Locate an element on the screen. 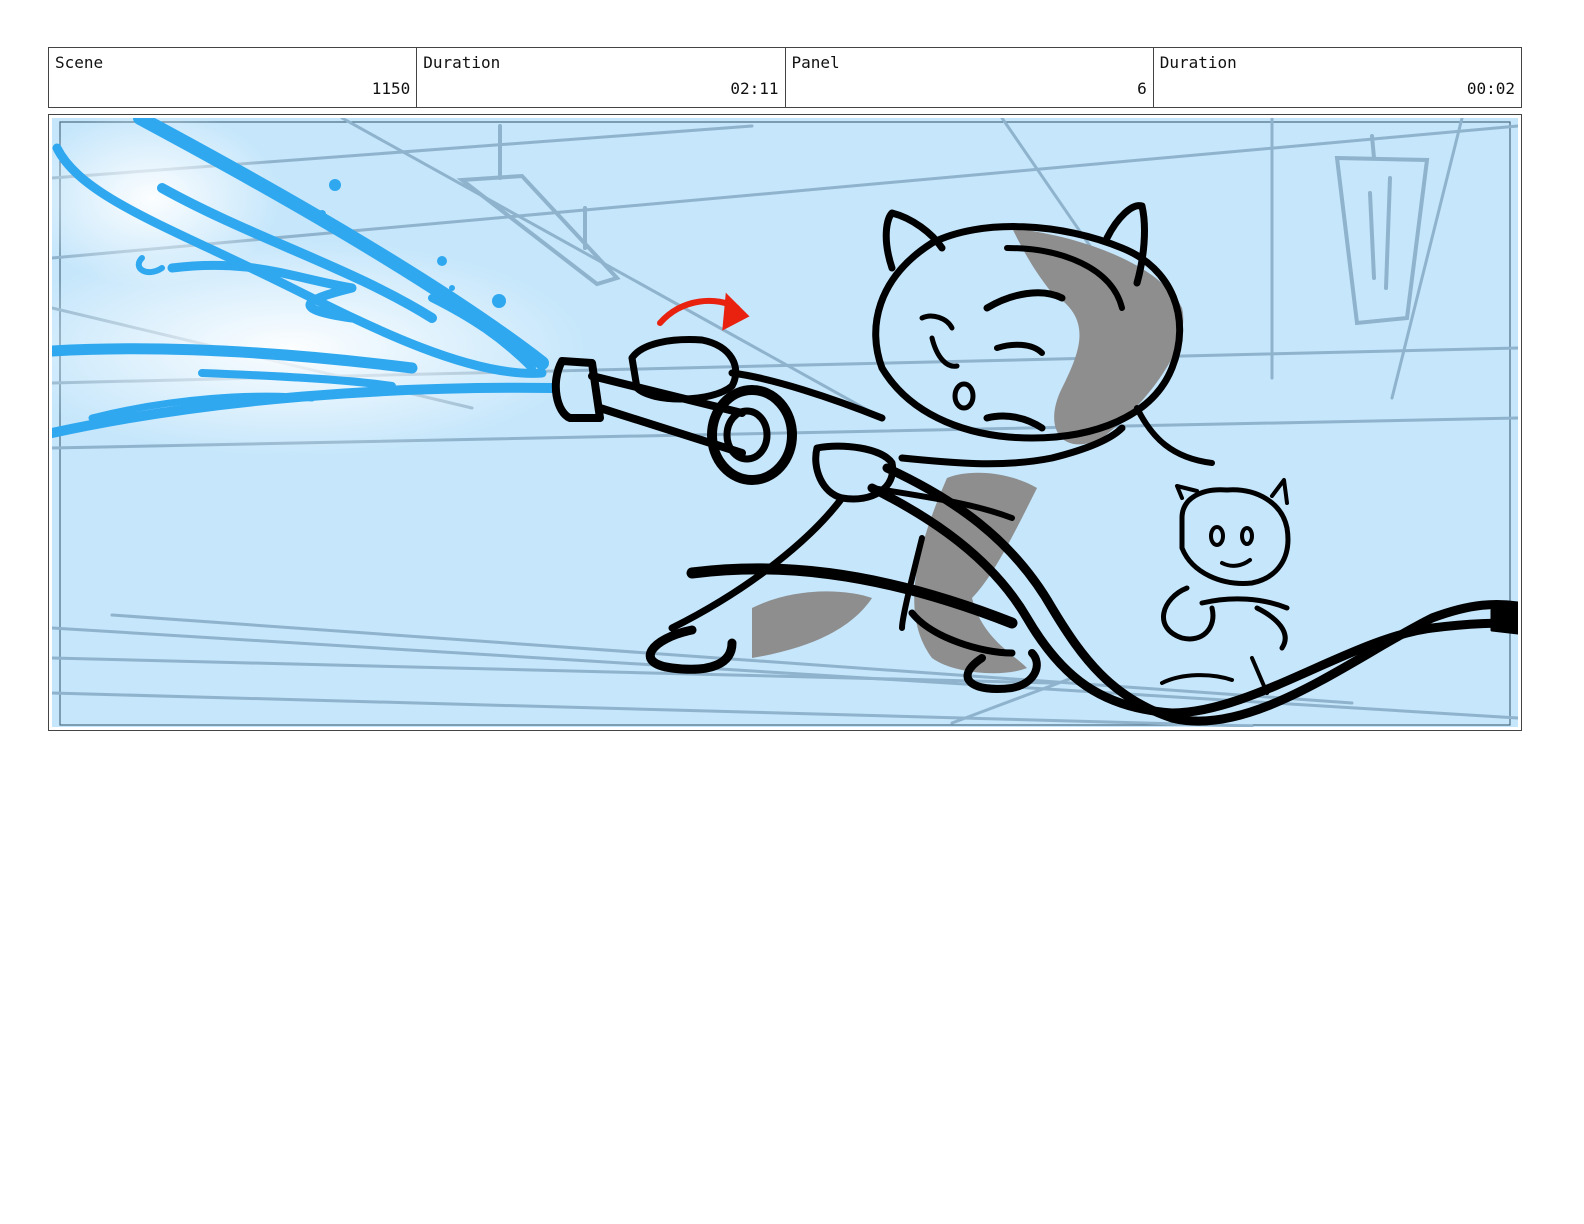 This screenshot has width=1584, height=1224. scene-duration-cell: Duration 02:11 is located at coordinates (601, 77).